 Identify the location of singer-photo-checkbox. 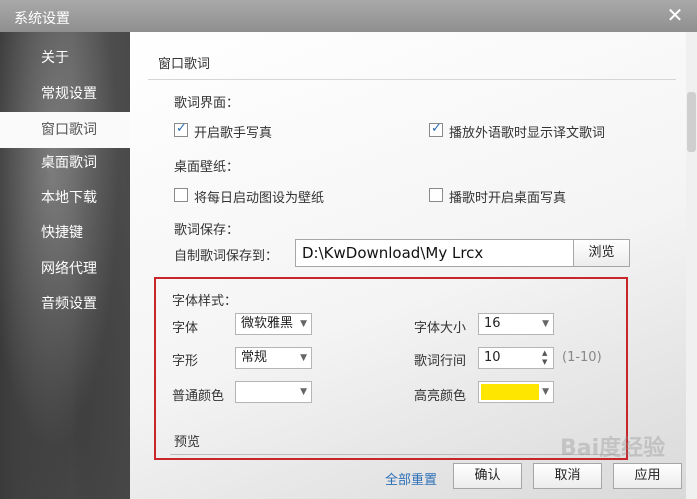
(181, 129).